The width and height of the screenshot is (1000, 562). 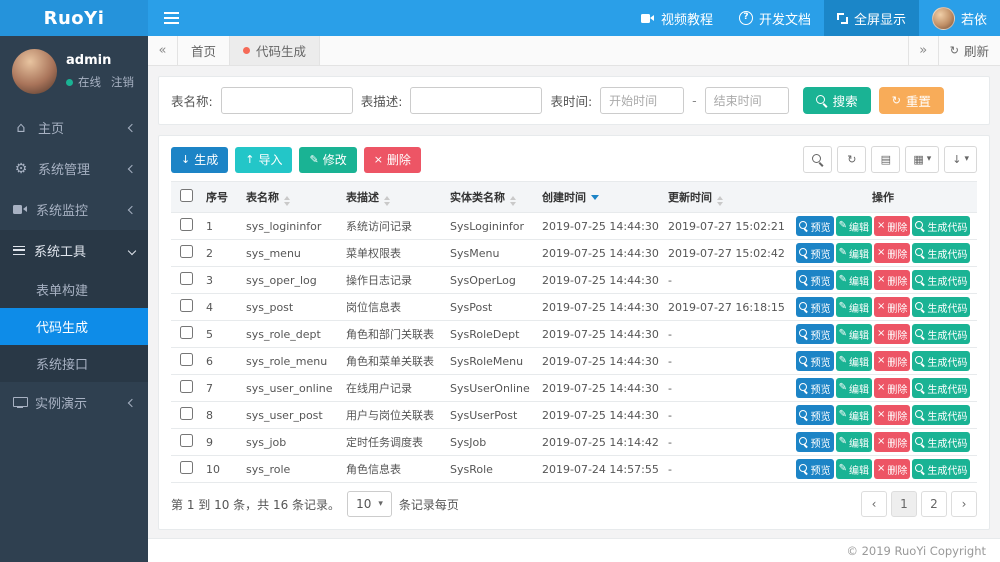 What do you see at coordinates (934, 504) in the screenshot?
I see `page-2-button: 2` at bounding box center [934, 504].